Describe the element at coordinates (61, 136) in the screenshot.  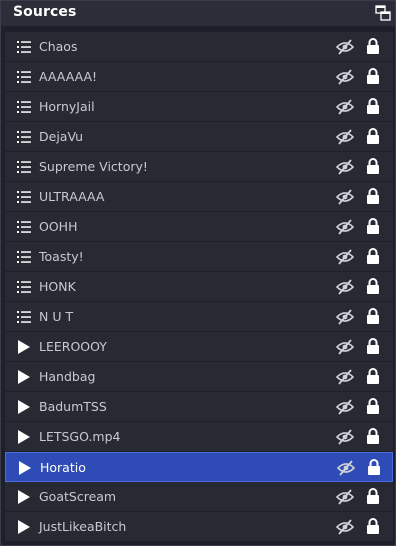
I see `source-label: DejaVu` at that location.